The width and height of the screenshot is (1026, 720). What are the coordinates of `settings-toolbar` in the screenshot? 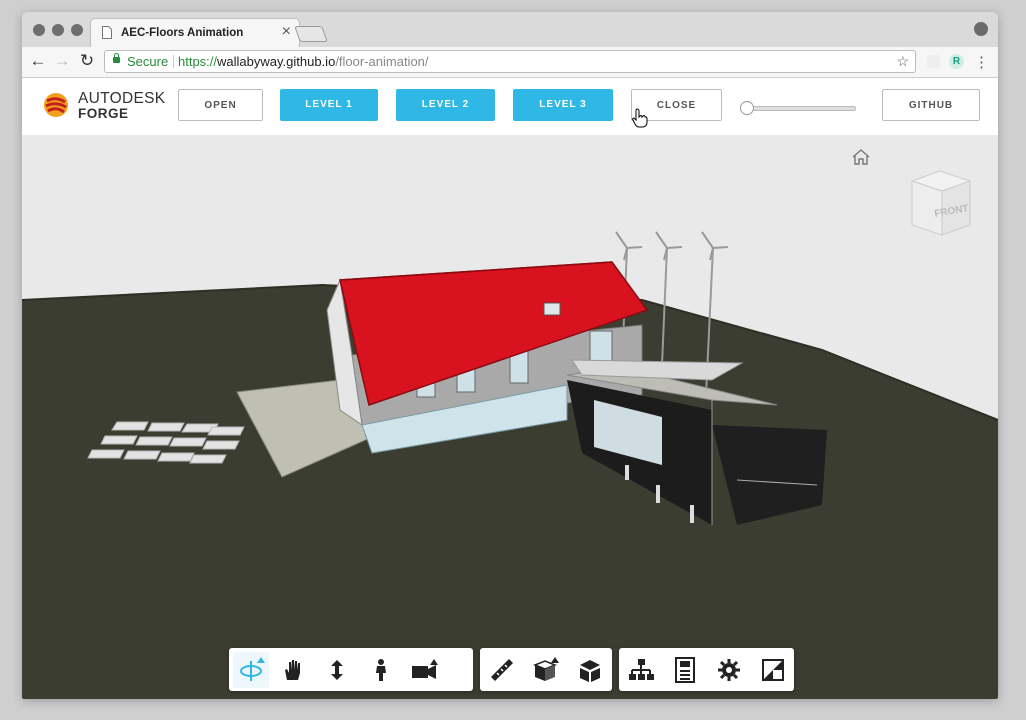 It's located at (706, 669).